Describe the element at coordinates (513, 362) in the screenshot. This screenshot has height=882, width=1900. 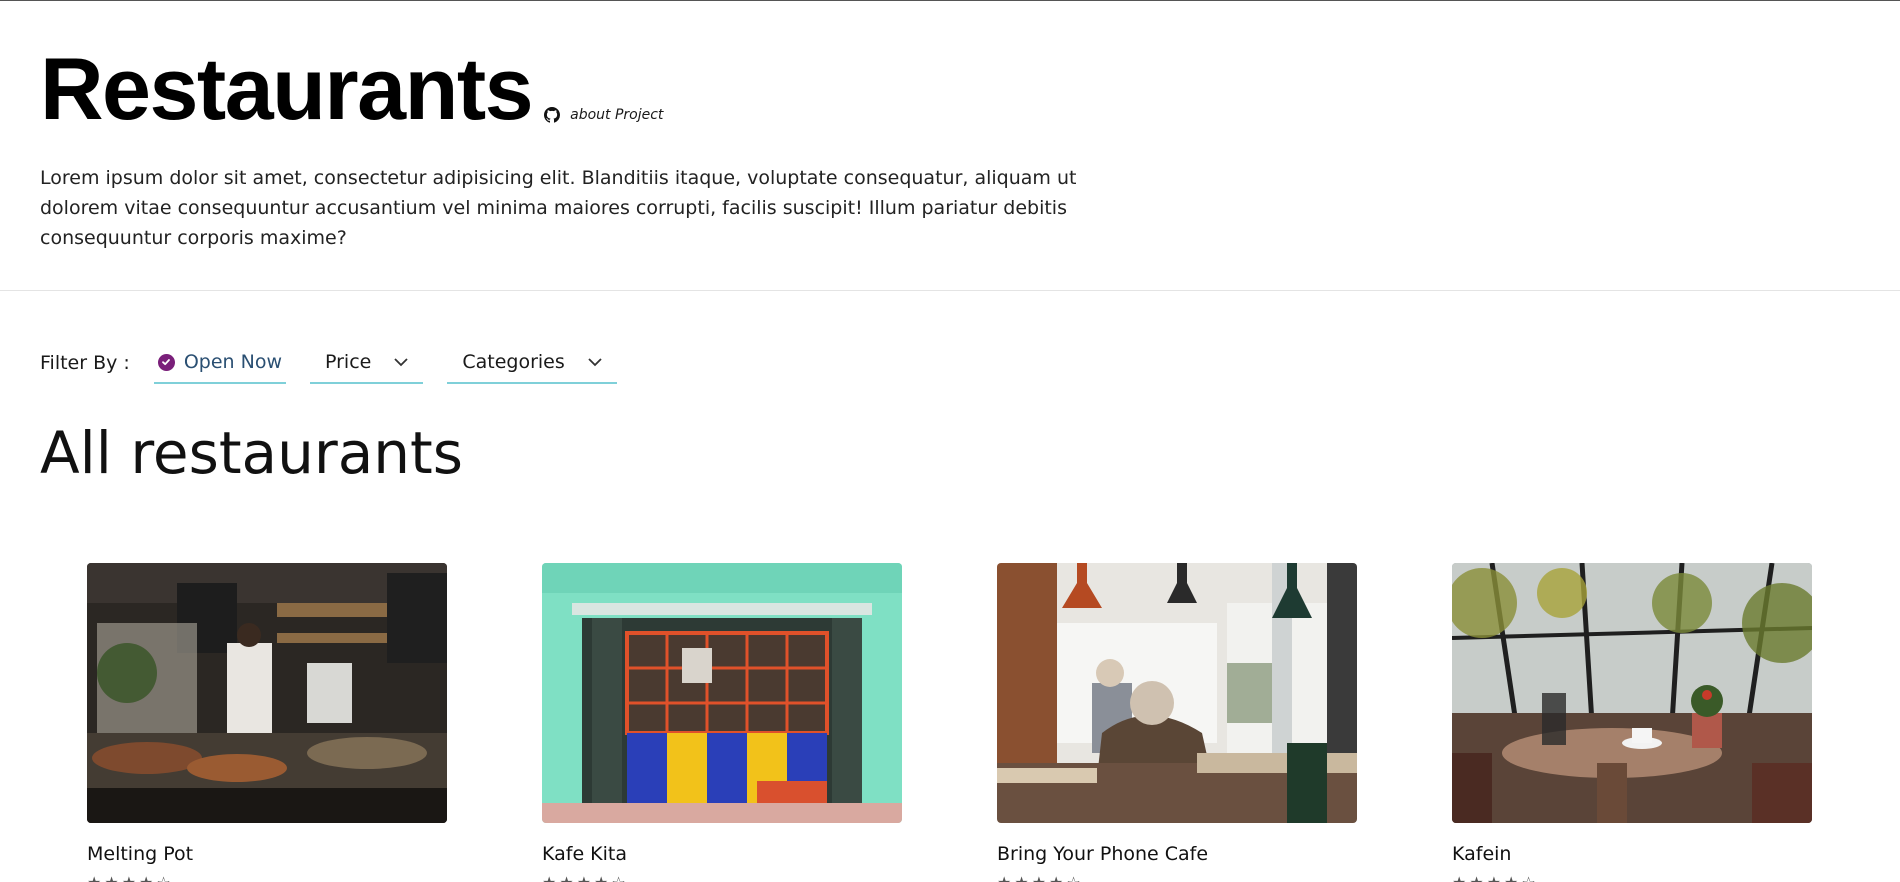
I see `categories-label: Categories` at that location.